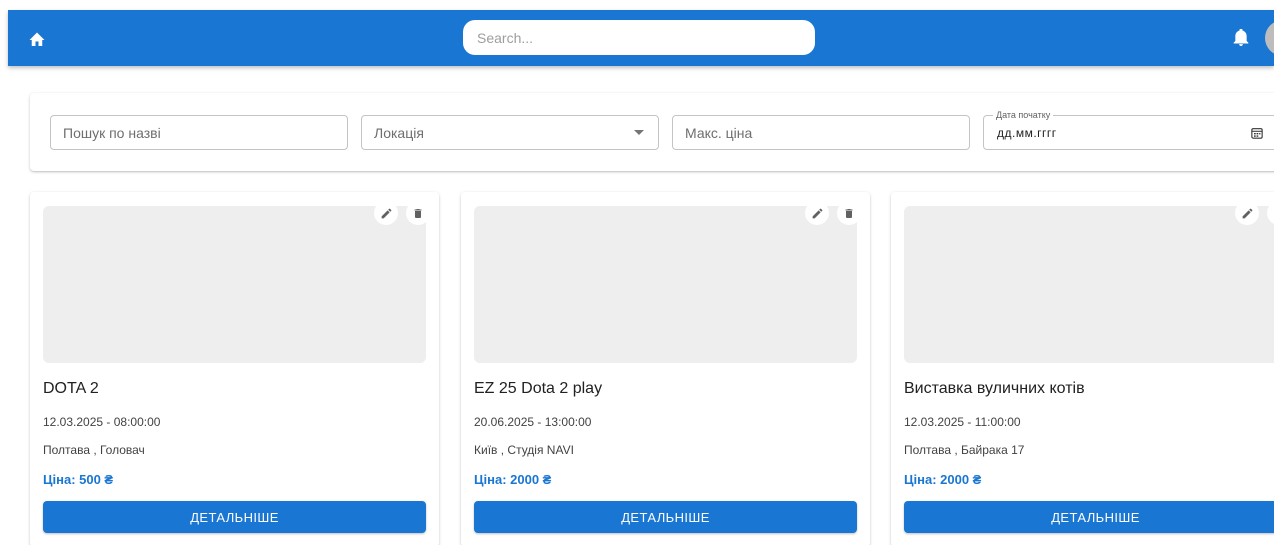 This screenshot has height=545, width=1274. What do you see at coordinates (538, 388) in the screenshot?
I see `event-title: EZ 25 Dota 2 play` at bounding box center [538, 388].